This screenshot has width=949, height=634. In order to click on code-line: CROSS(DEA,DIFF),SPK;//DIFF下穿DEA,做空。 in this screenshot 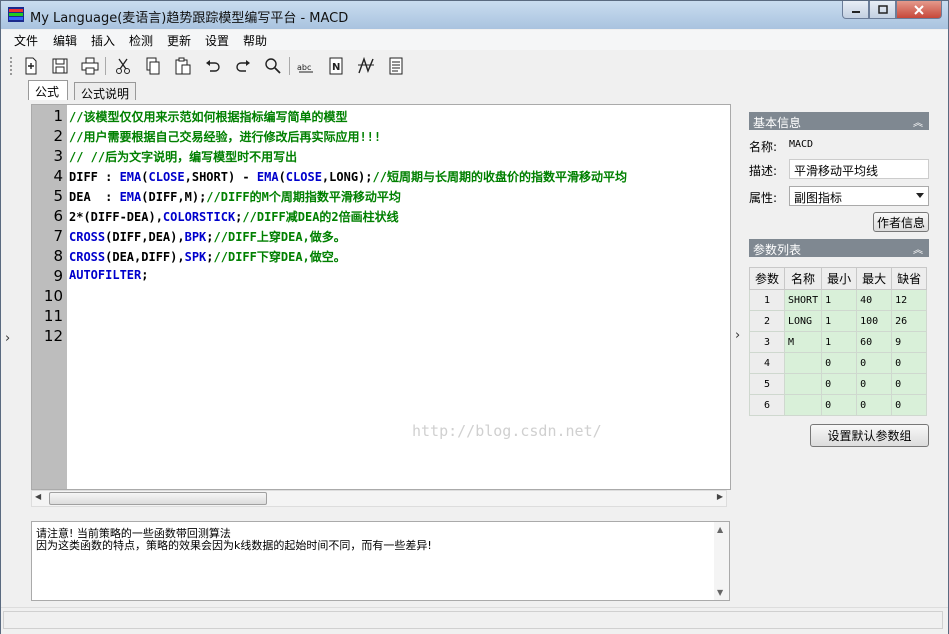, I will do `click(207, 256)`.